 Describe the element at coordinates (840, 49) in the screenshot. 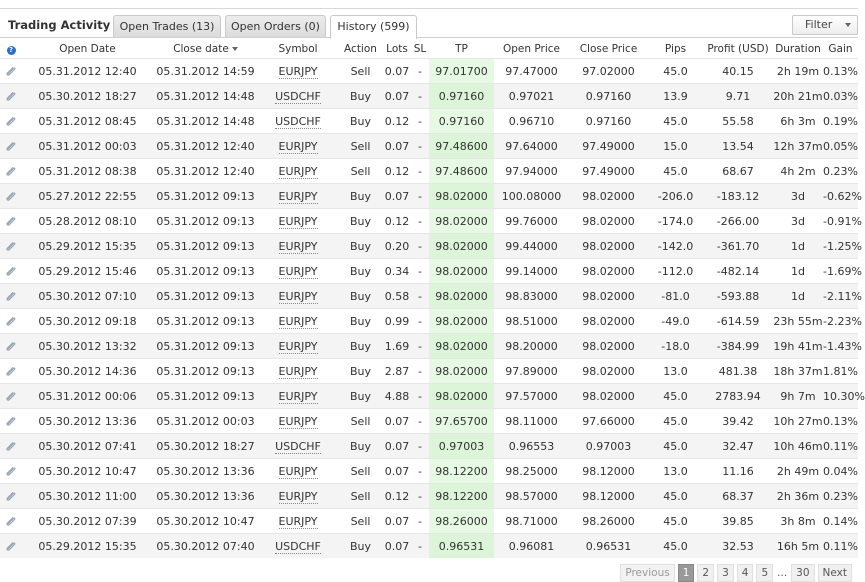

I see `col-gain: Gain` at that location.